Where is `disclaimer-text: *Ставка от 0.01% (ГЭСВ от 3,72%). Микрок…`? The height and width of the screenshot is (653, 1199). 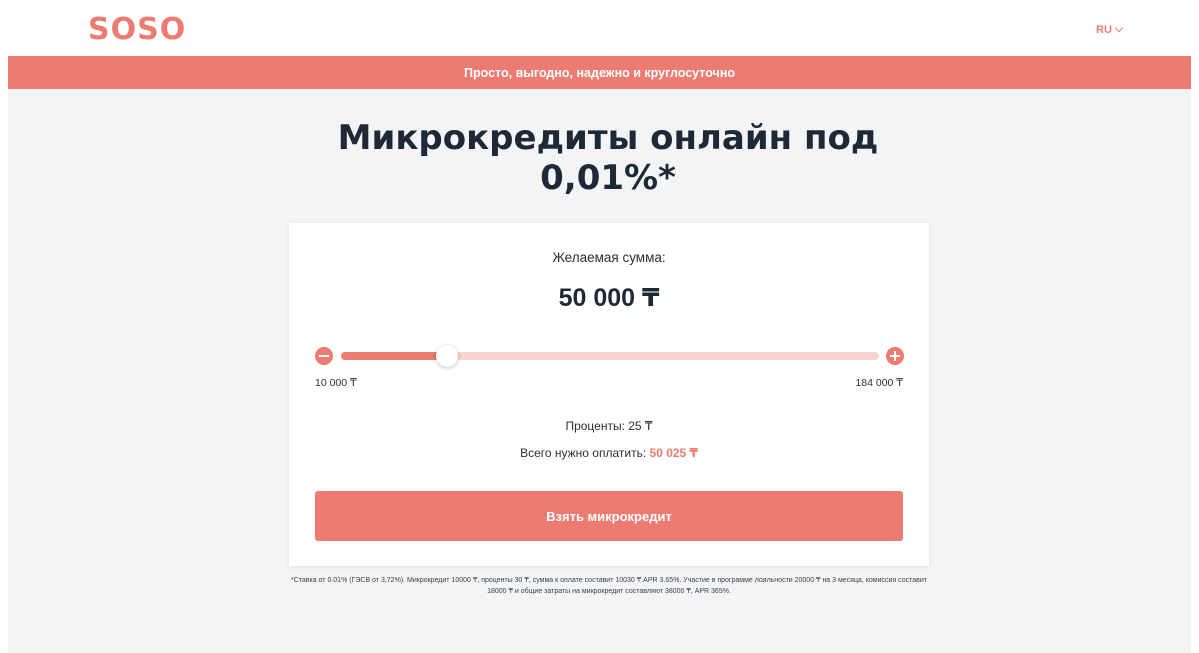 disclaimer-text: *Ставка от 0.01% (ГЭСВ от 3,72%). Микрок… is located at coordinates (608, 586).